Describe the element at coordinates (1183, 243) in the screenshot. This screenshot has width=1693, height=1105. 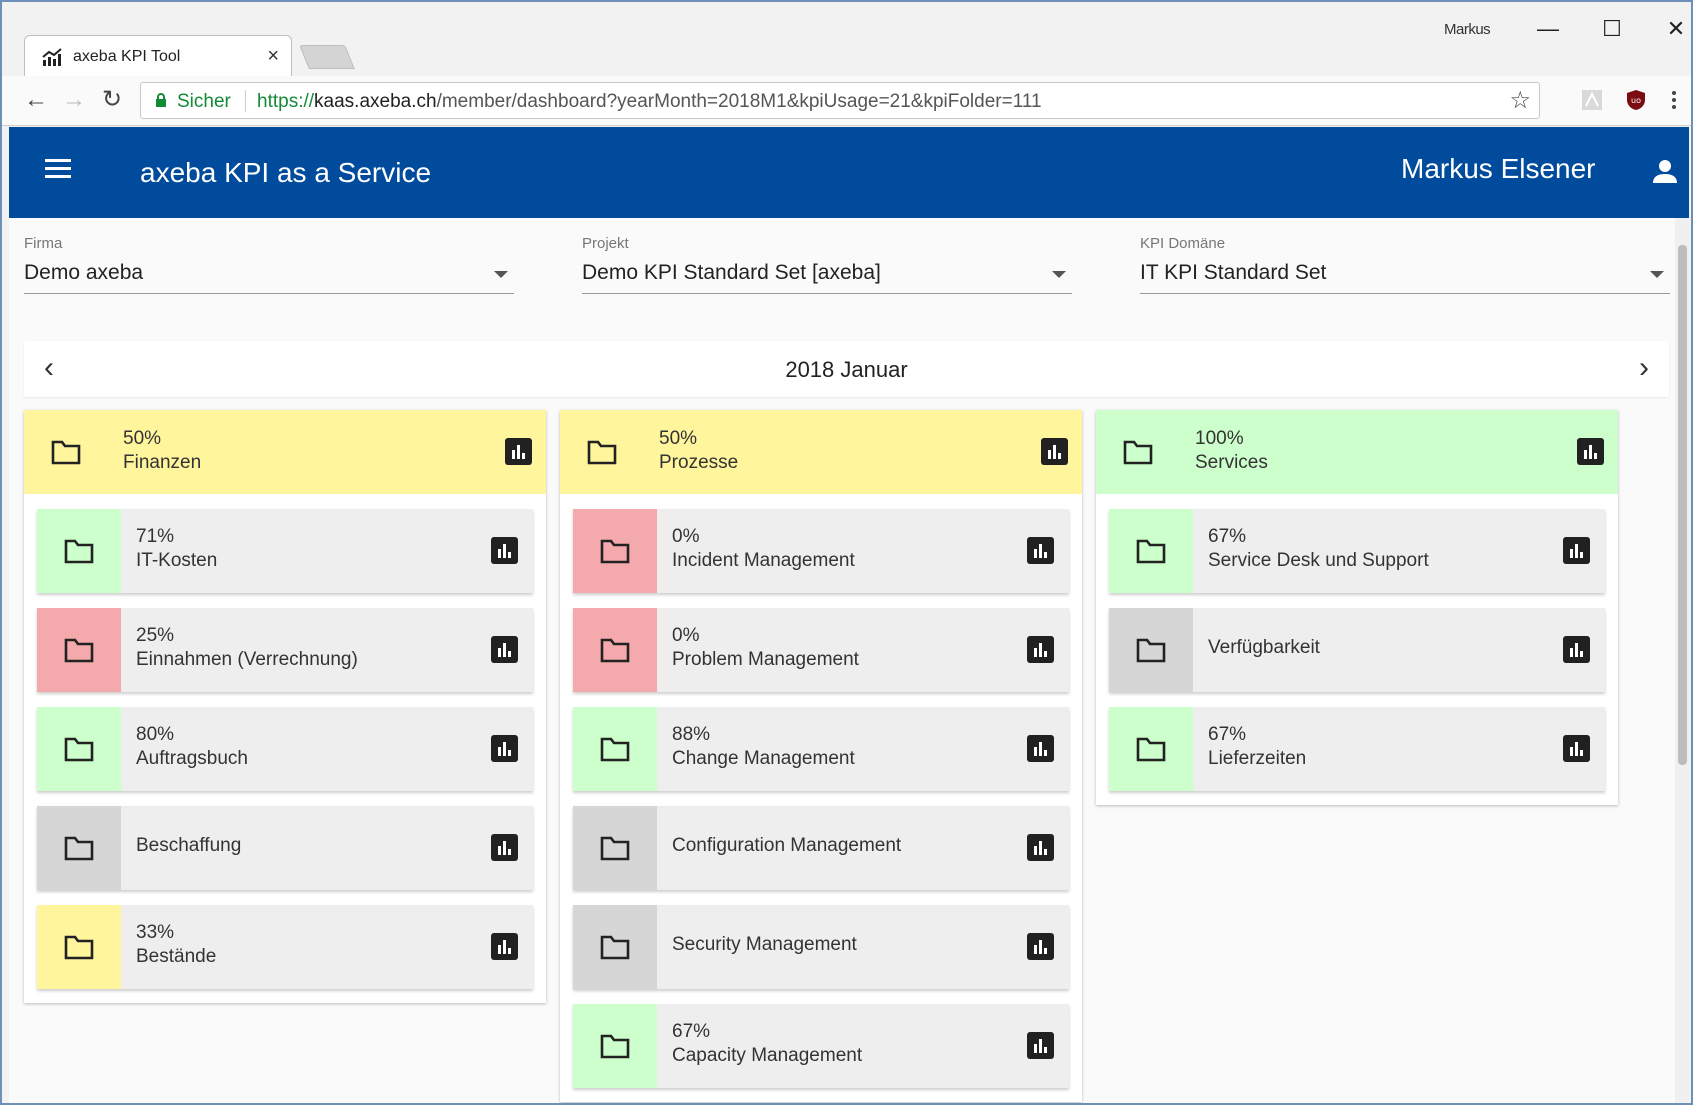
I see `kpi-domaene-label: KPI Domäne` at that location.